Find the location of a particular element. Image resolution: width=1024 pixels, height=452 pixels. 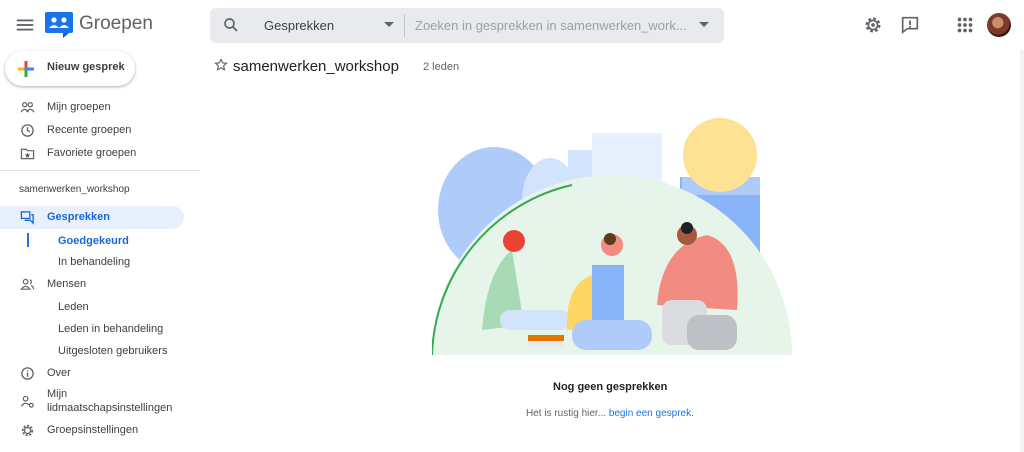

conversations-icon is located at coordinates (27, 218).